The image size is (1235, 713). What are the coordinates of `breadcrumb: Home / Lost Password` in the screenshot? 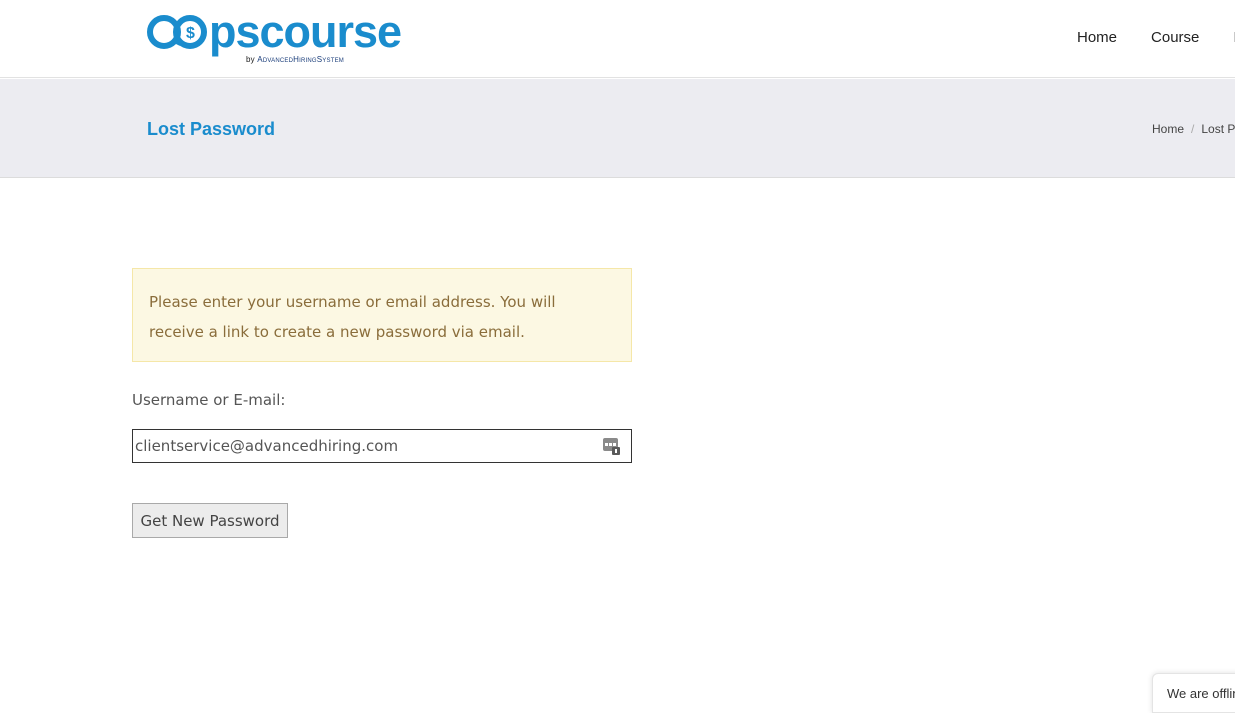 It's located at (1193, 129).